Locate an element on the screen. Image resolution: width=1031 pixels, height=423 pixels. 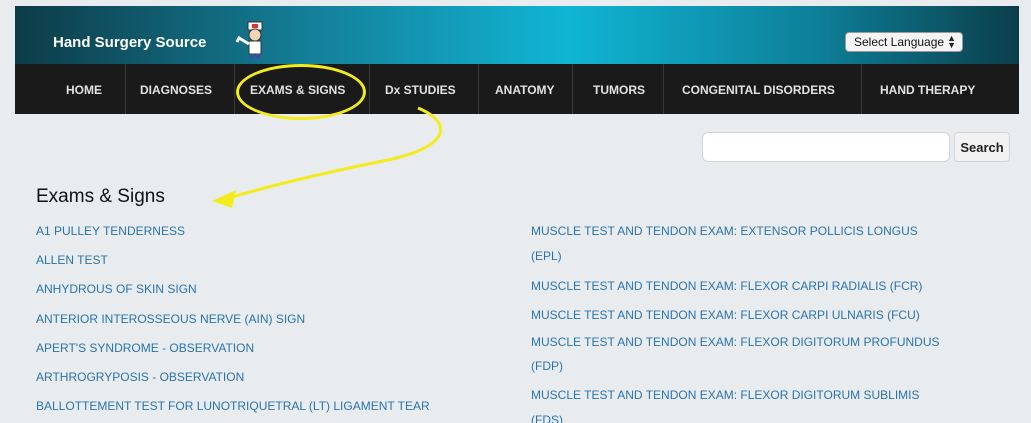
list-item: ANTERIOR INTEROSSEOUS NERVE (AIN) SIGN is located at coordinates (170, 319).